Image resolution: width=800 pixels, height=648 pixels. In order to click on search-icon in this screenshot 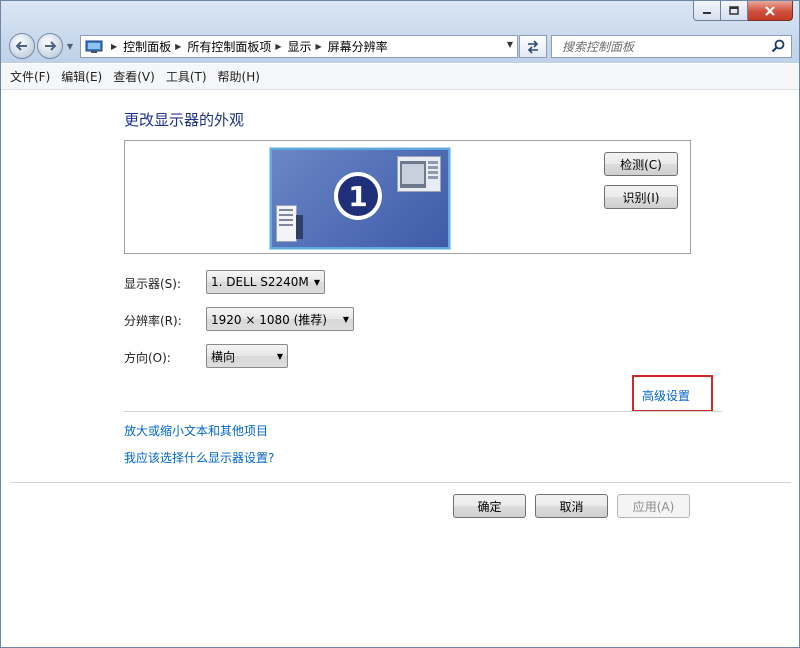, I will do `click(778, 46)`.